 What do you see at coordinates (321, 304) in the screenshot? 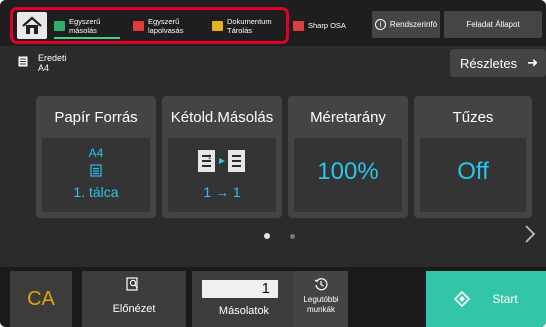
I see `recent-jobs-label: Legutóbbi munkák` at bounding box center [321, 304].